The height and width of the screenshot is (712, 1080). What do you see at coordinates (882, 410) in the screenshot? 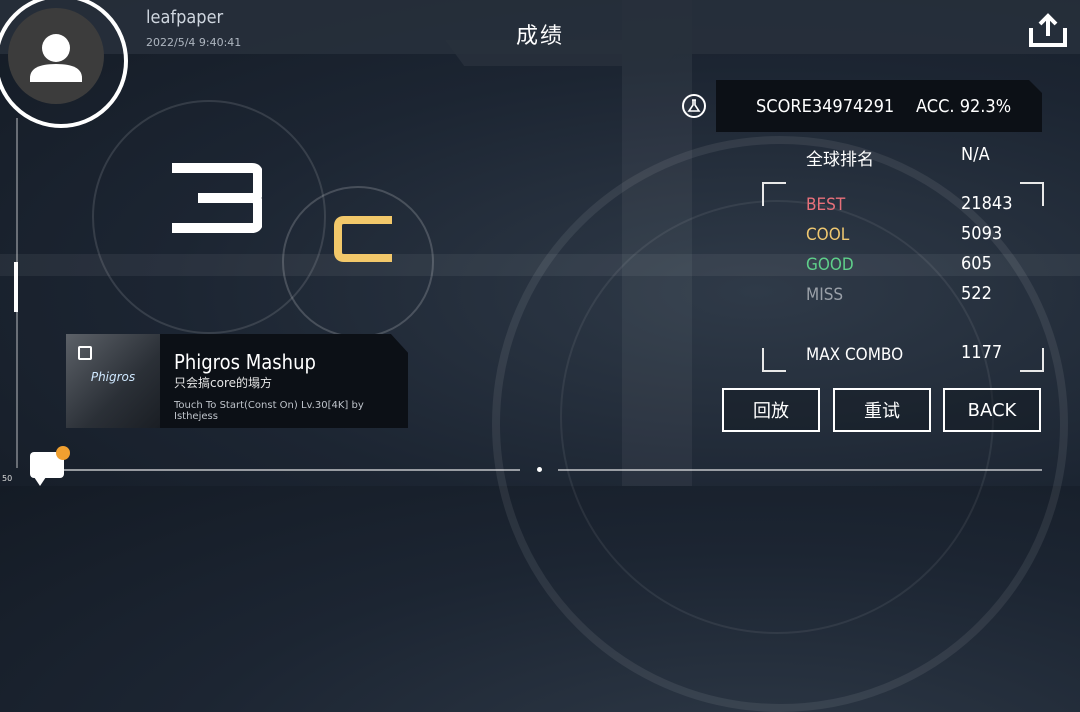
I see `retry-button: 重试` at bounding box center [882, 410].